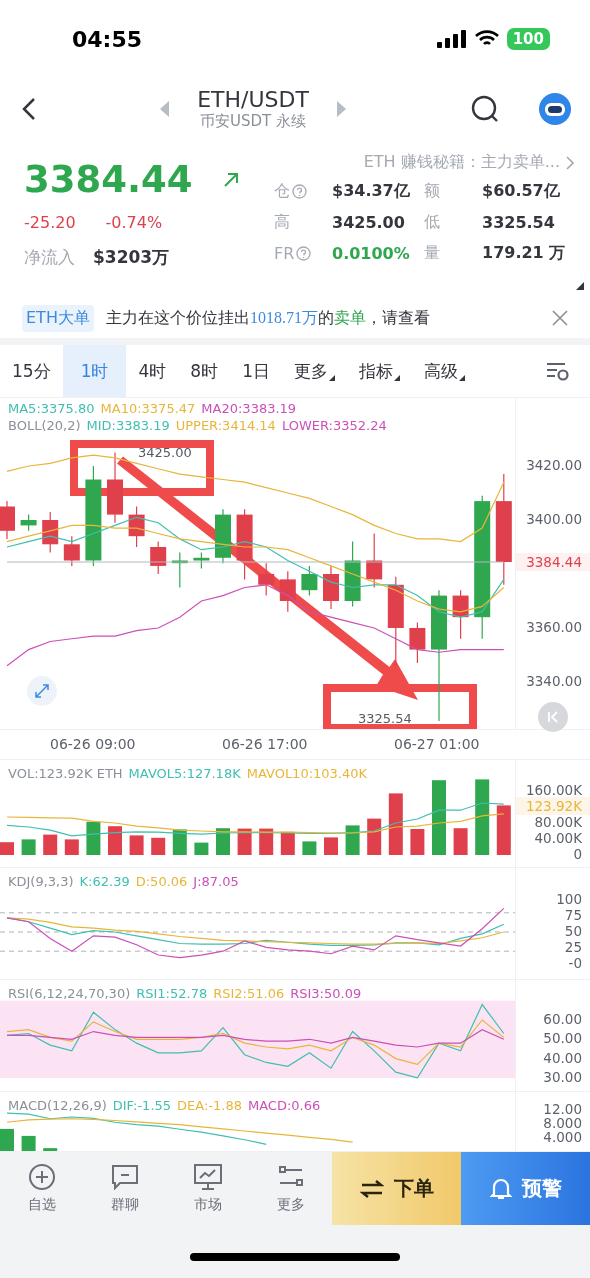 The width and height of the screenshot is (590, 1278). I want to click on timeframe-tab: 15分, so click(31, 371).